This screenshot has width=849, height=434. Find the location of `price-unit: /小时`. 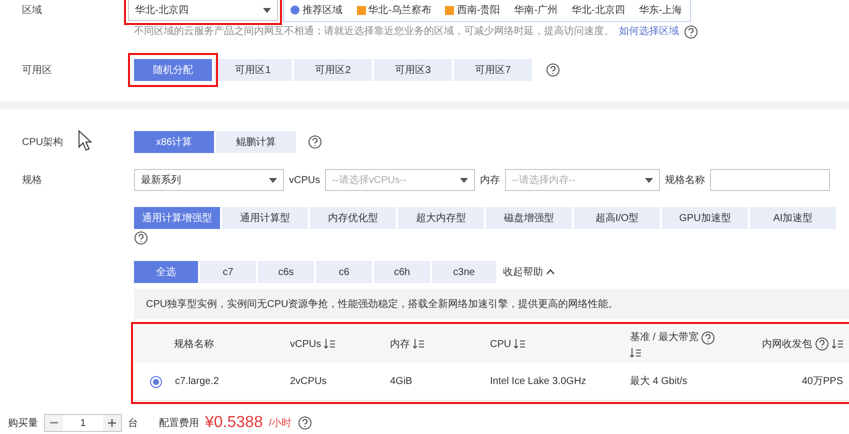

price-unit: /小时 is located at coordinates (280, 423).